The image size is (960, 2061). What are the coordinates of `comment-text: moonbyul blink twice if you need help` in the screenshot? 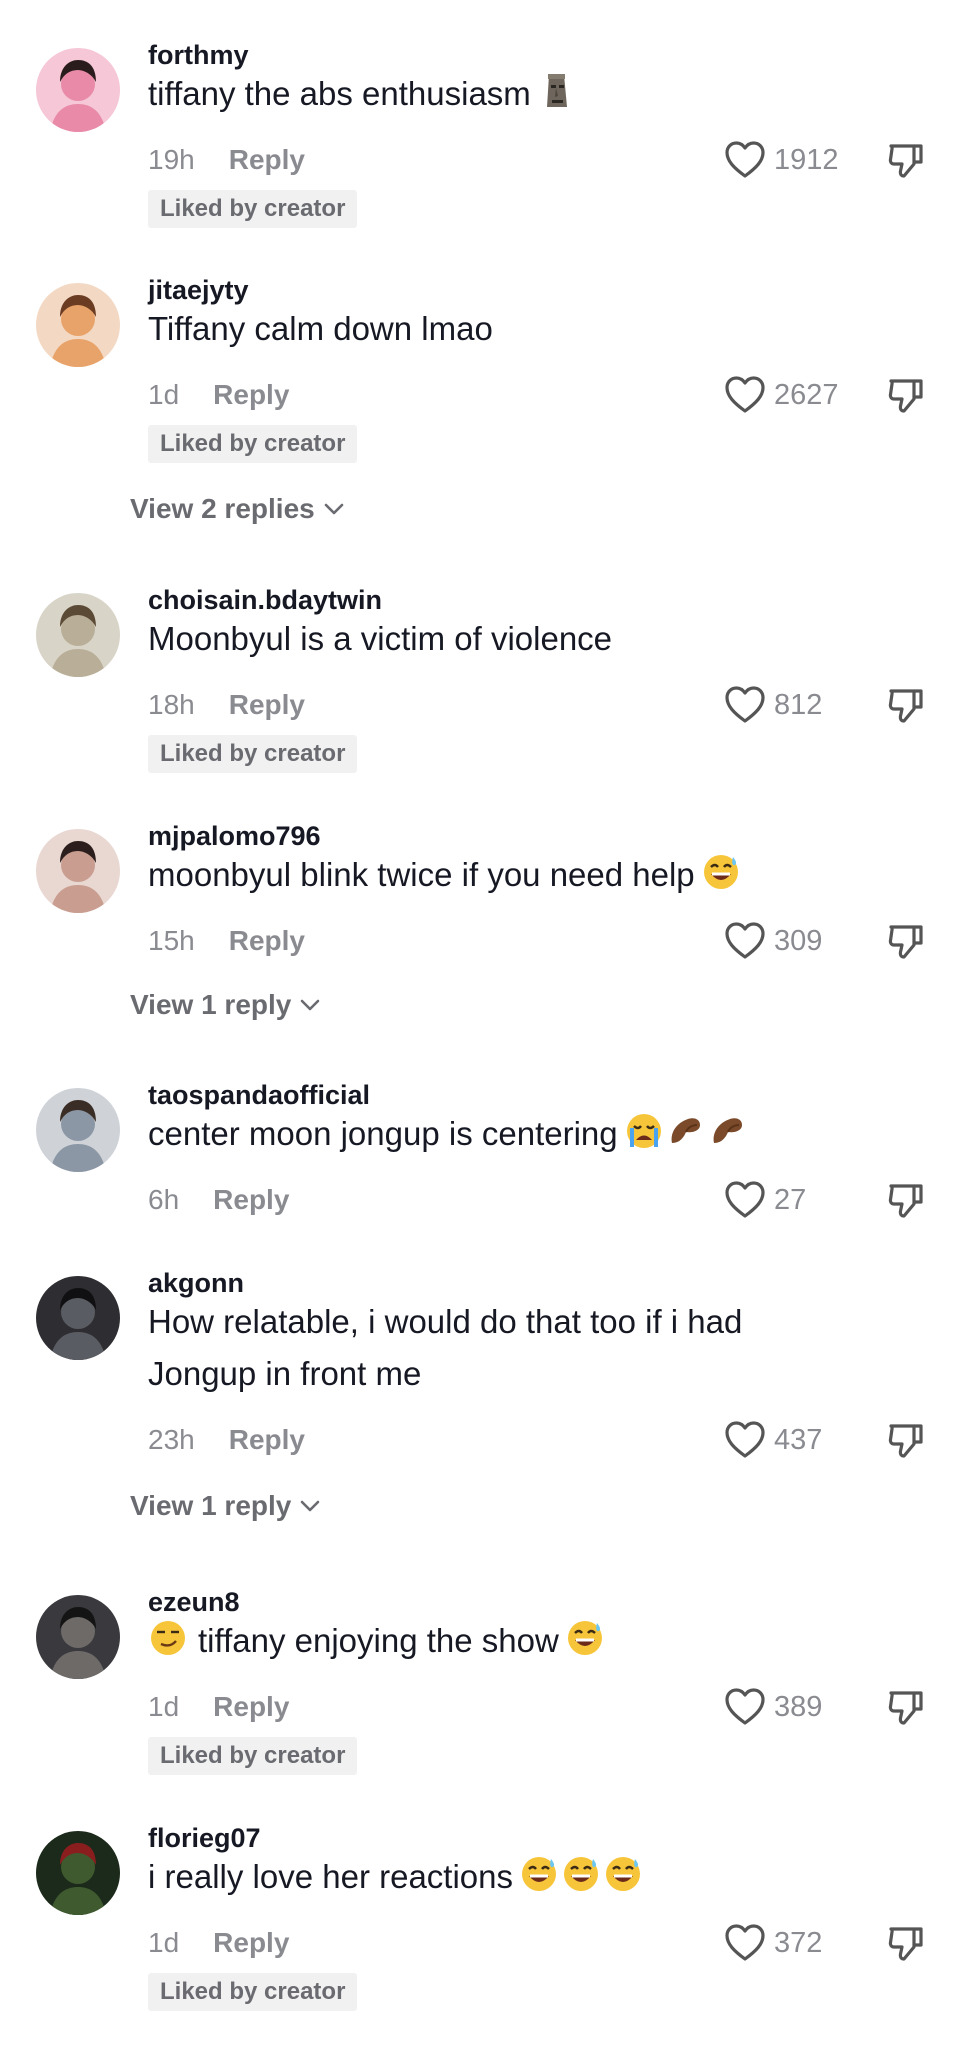 It's located at (421, 874).